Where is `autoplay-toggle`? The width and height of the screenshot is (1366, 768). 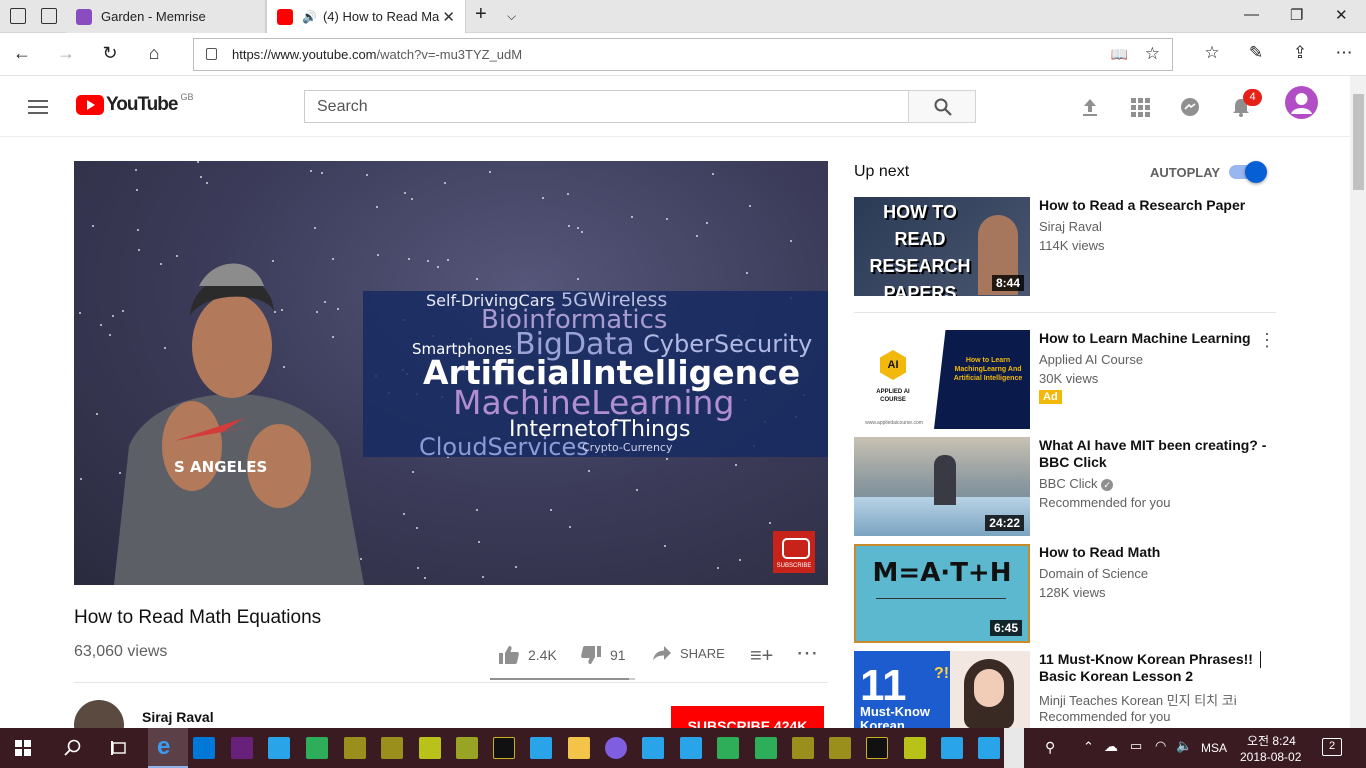
autoplay-toggle is located at coordinates (1248, 172).